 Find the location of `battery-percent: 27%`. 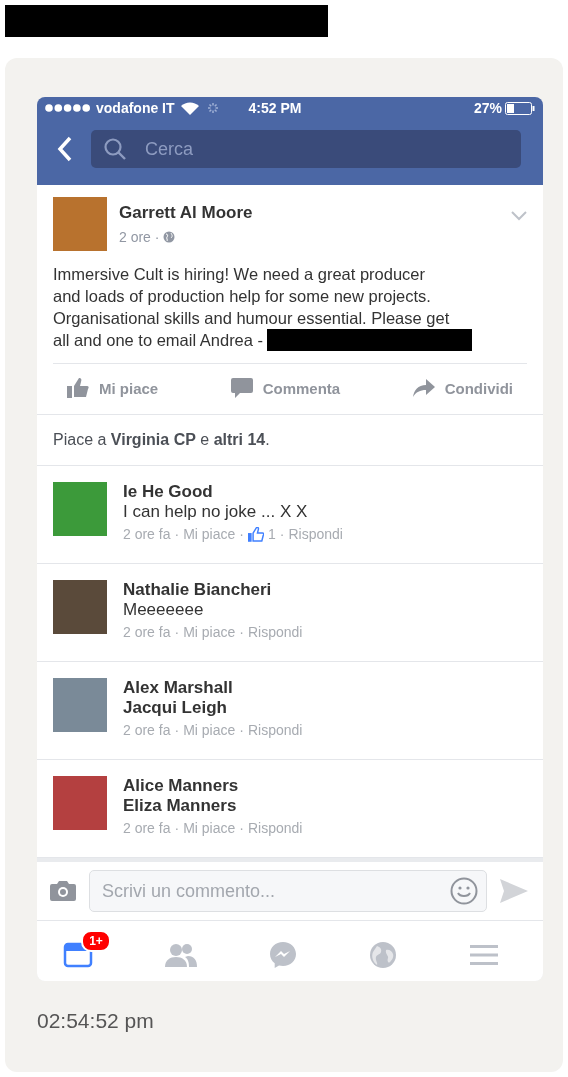

battery-percent: 27% is located at coordinates (487, 108).